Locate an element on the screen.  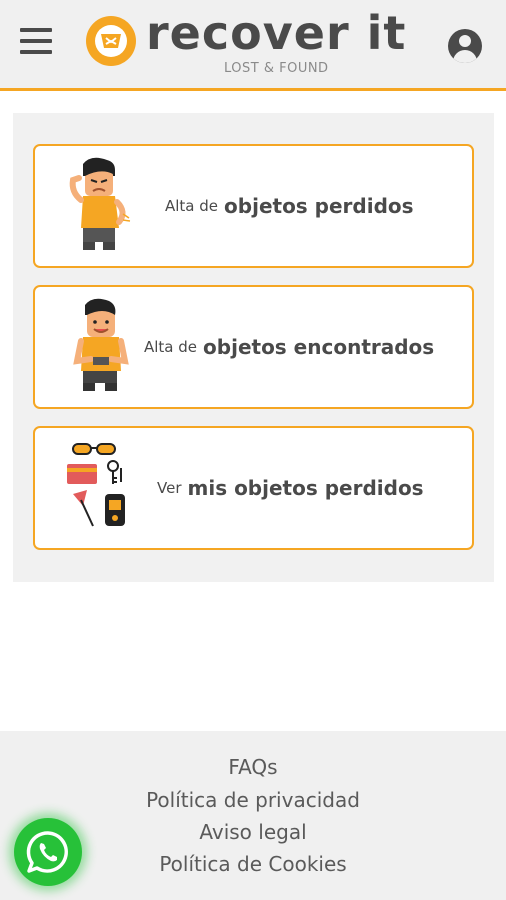
report-found-card: Alta de objetos encontrados is located at coordinates (253, 347).